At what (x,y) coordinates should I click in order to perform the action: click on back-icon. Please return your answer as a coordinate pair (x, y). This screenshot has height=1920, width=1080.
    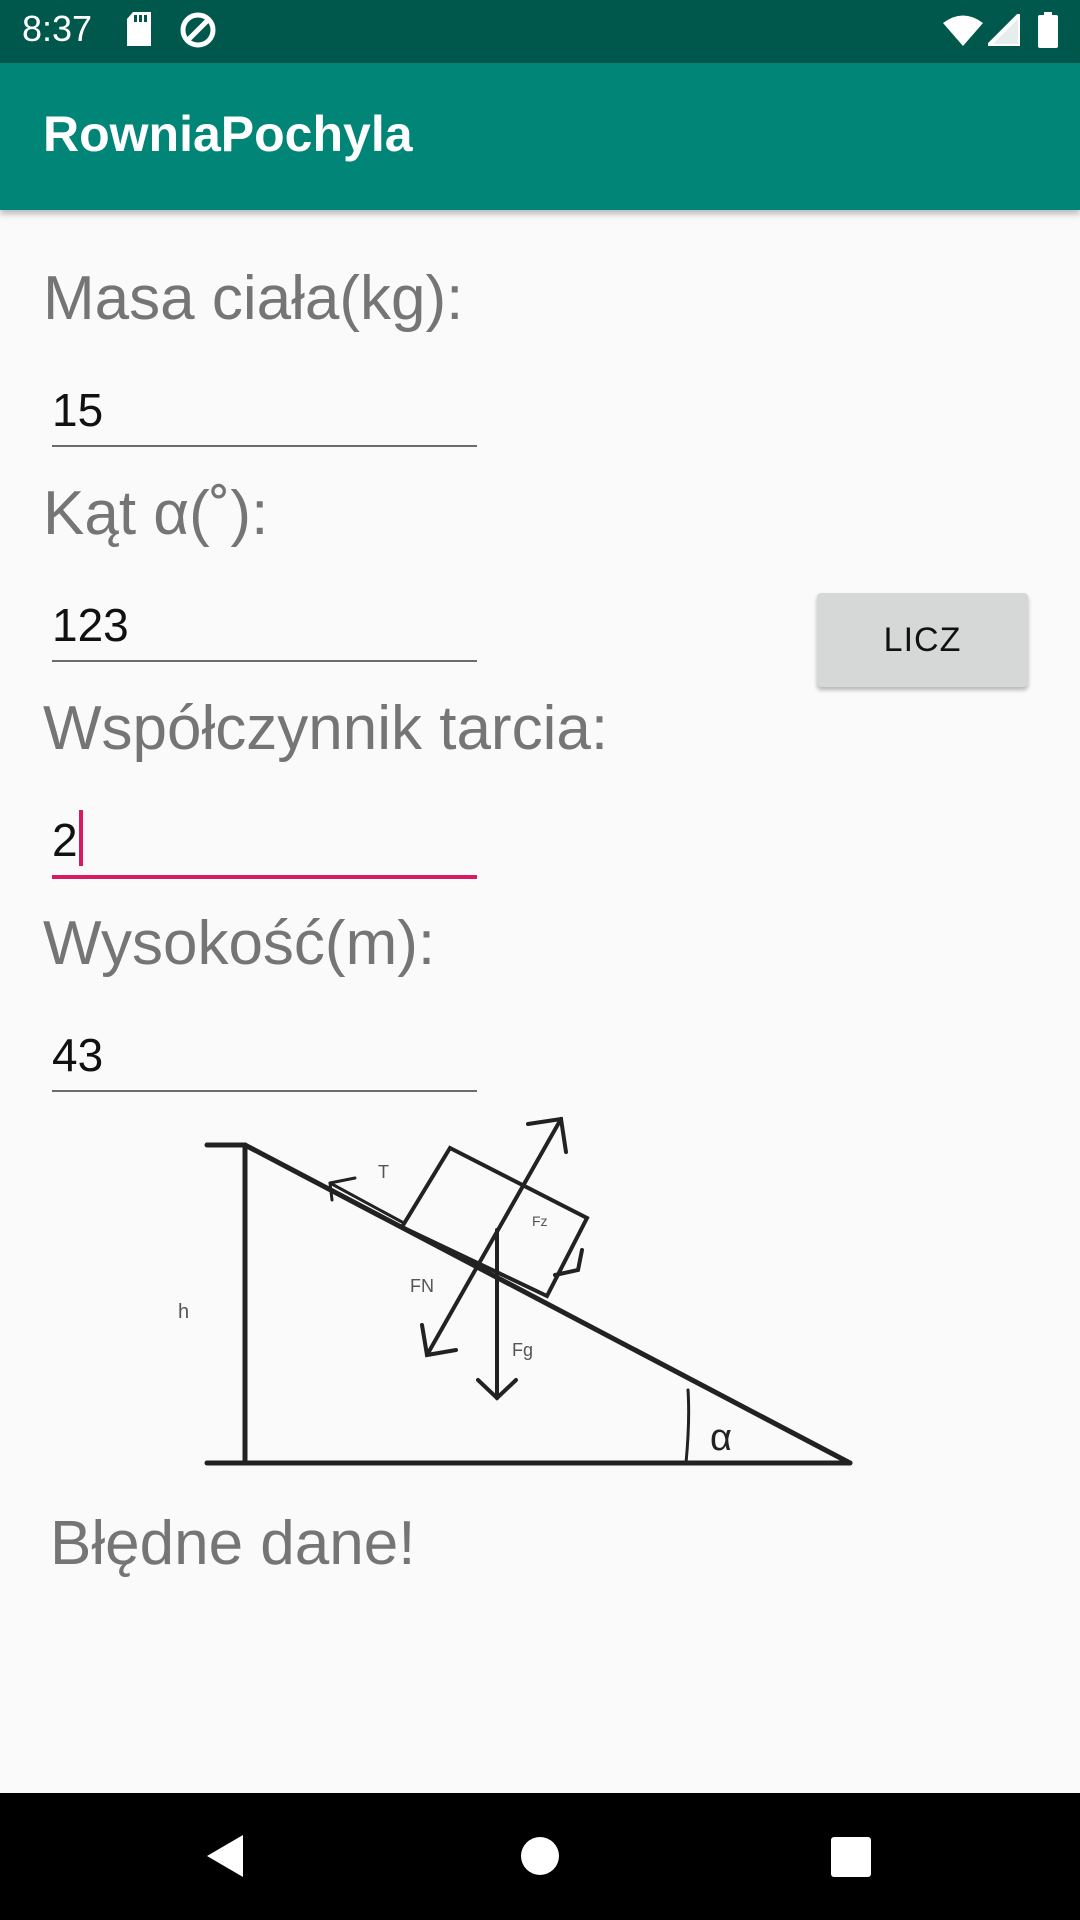
    Looking at the image, I should click on (225, 1858).